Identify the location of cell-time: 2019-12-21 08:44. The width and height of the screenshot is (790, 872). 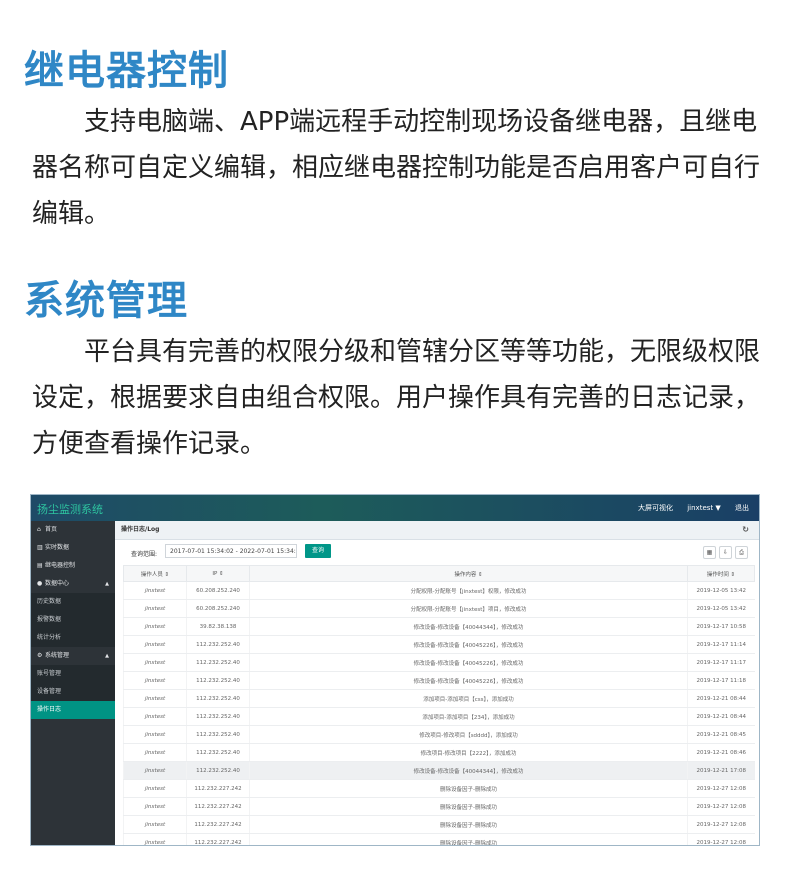
(721, 698).